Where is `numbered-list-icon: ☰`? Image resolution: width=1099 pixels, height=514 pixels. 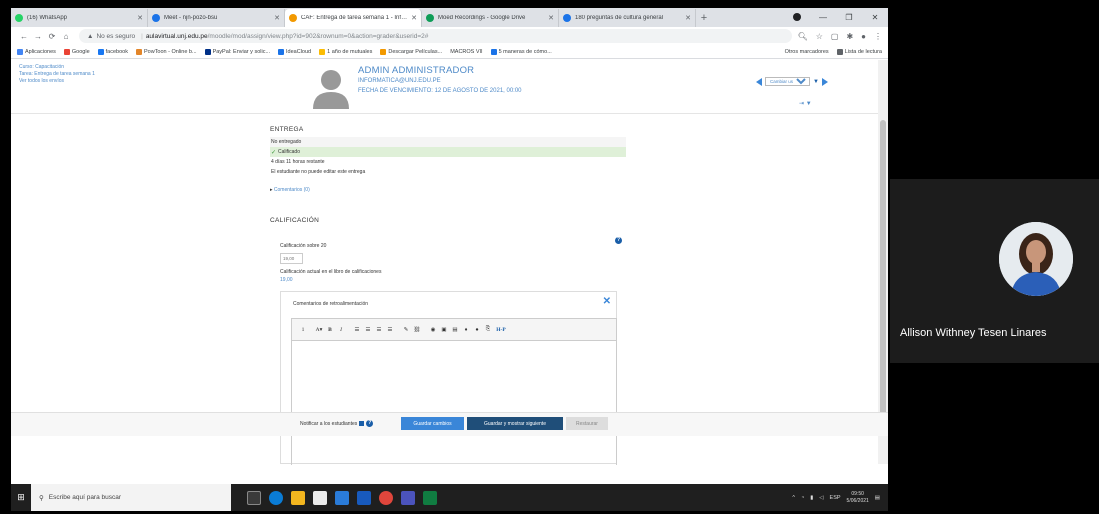 numbered-list-icon: ☰ is located at coordinates (368, 330).